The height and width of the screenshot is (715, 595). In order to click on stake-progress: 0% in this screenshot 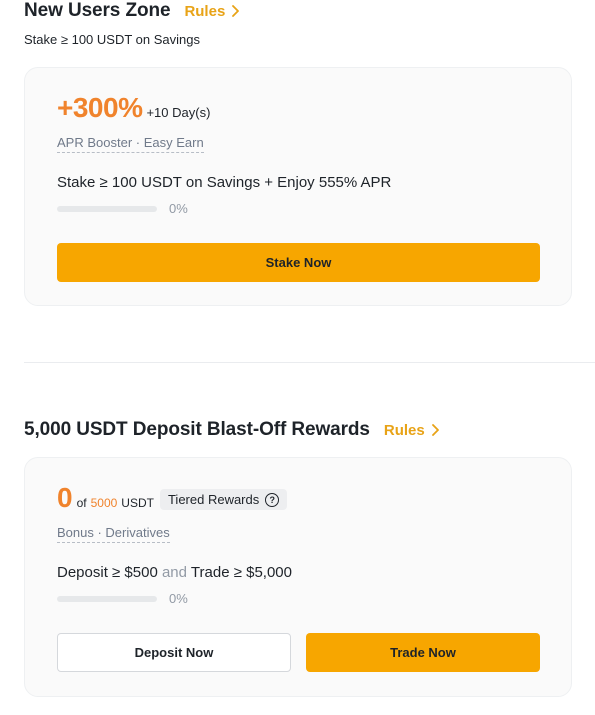, I will do `click(122, 208)`.